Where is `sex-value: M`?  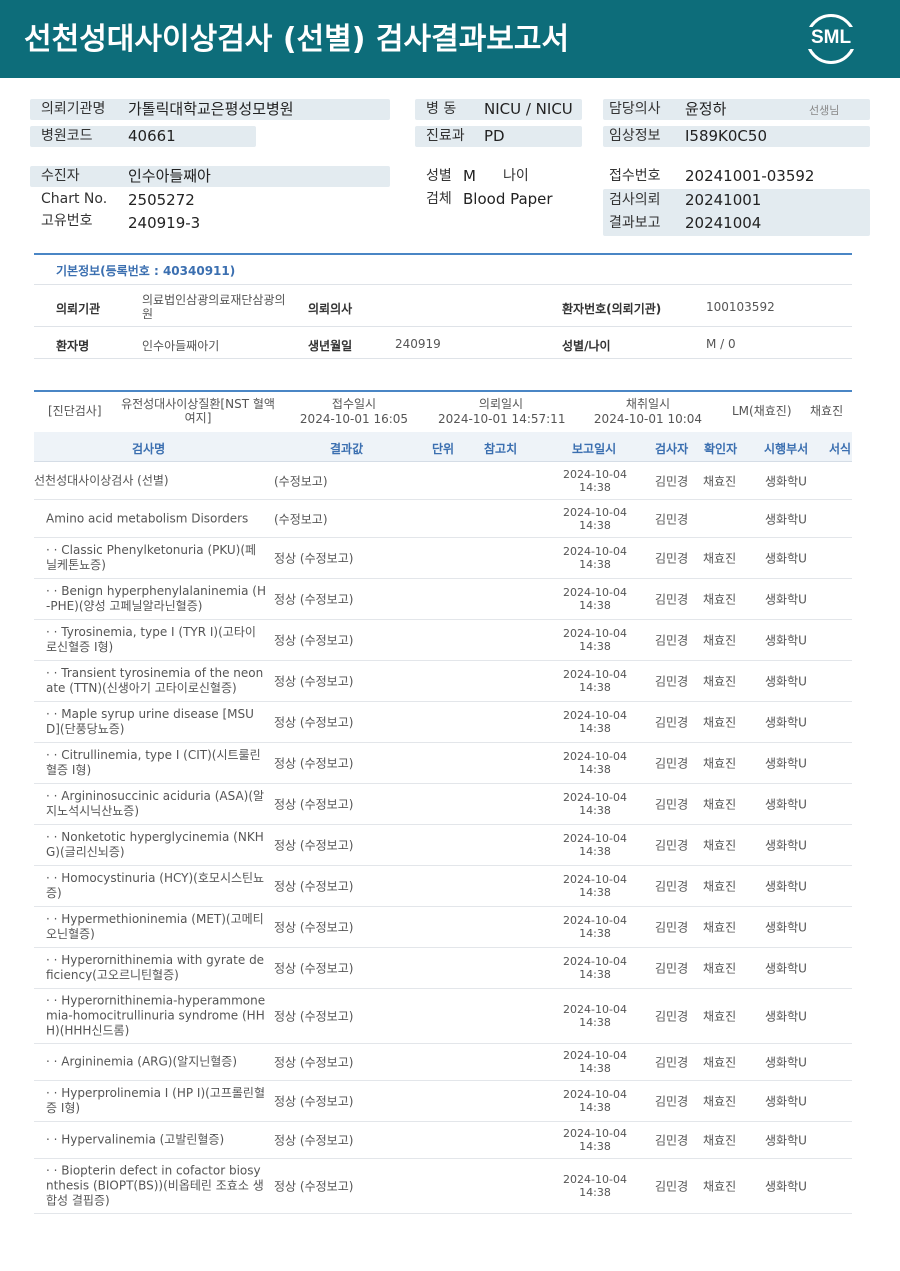 sex-value: M is located at coordinates (469, 176).